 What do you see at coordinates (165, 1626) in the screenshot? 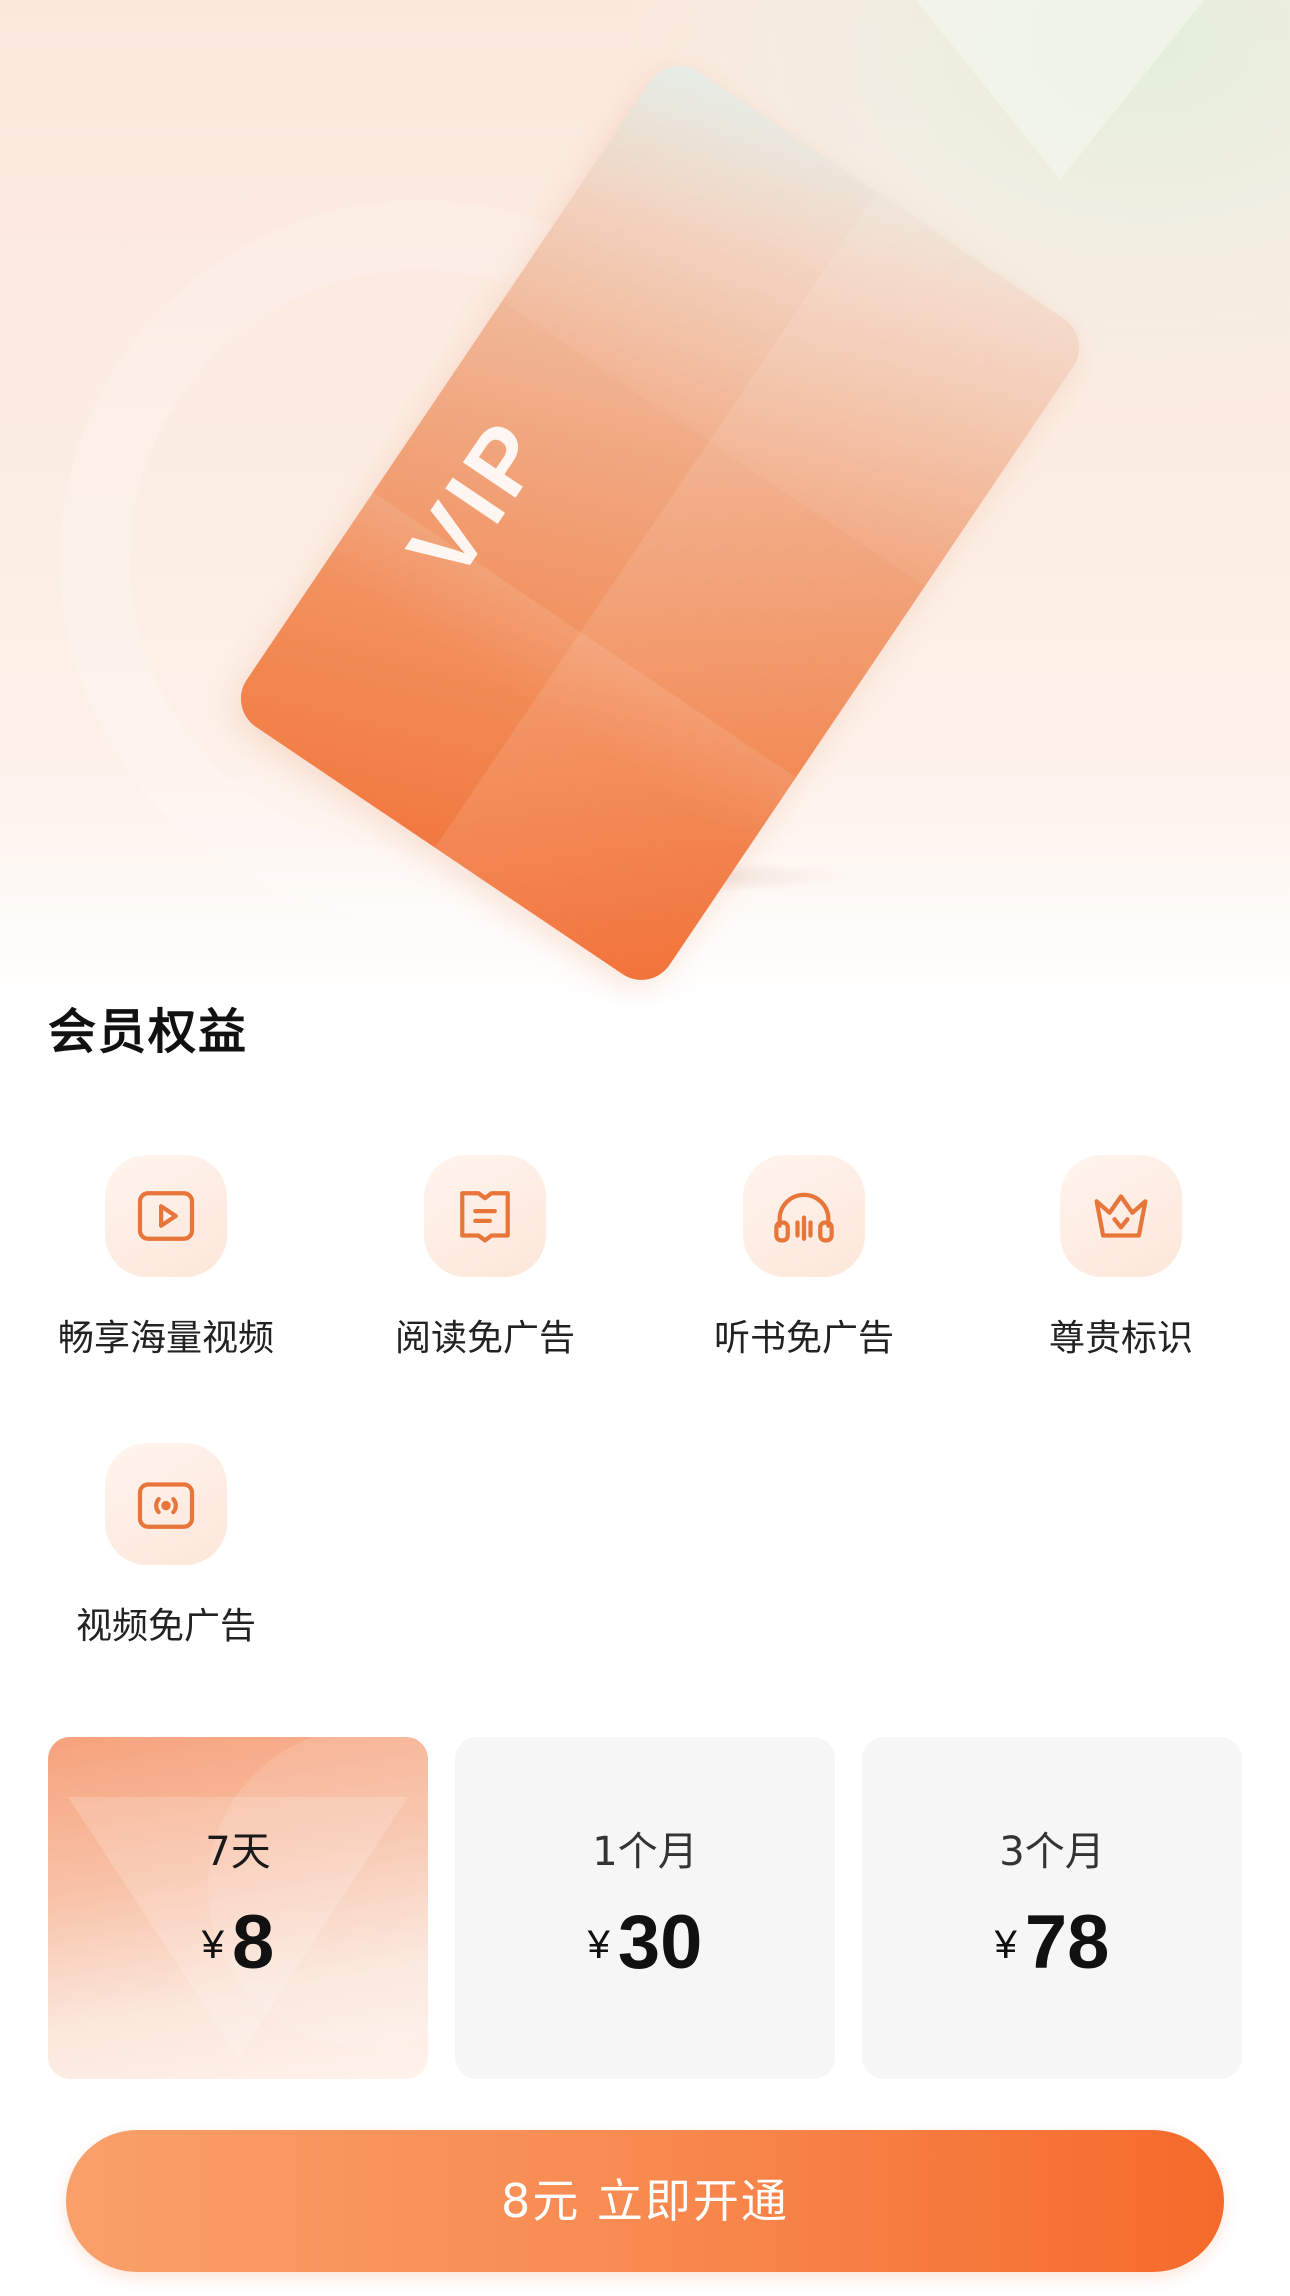
I see `benefit-label: 视频免广告` at bounding box center [165, 1626].